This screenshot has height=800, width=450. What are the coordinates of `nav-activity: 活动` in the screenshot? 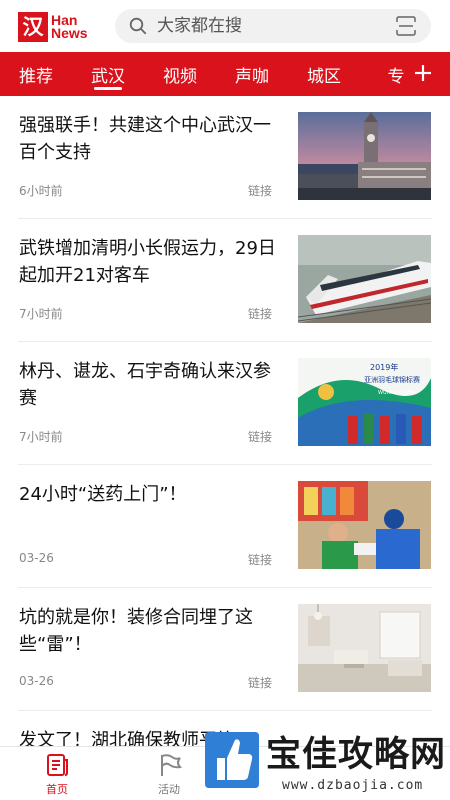 It's located at (169, 773).